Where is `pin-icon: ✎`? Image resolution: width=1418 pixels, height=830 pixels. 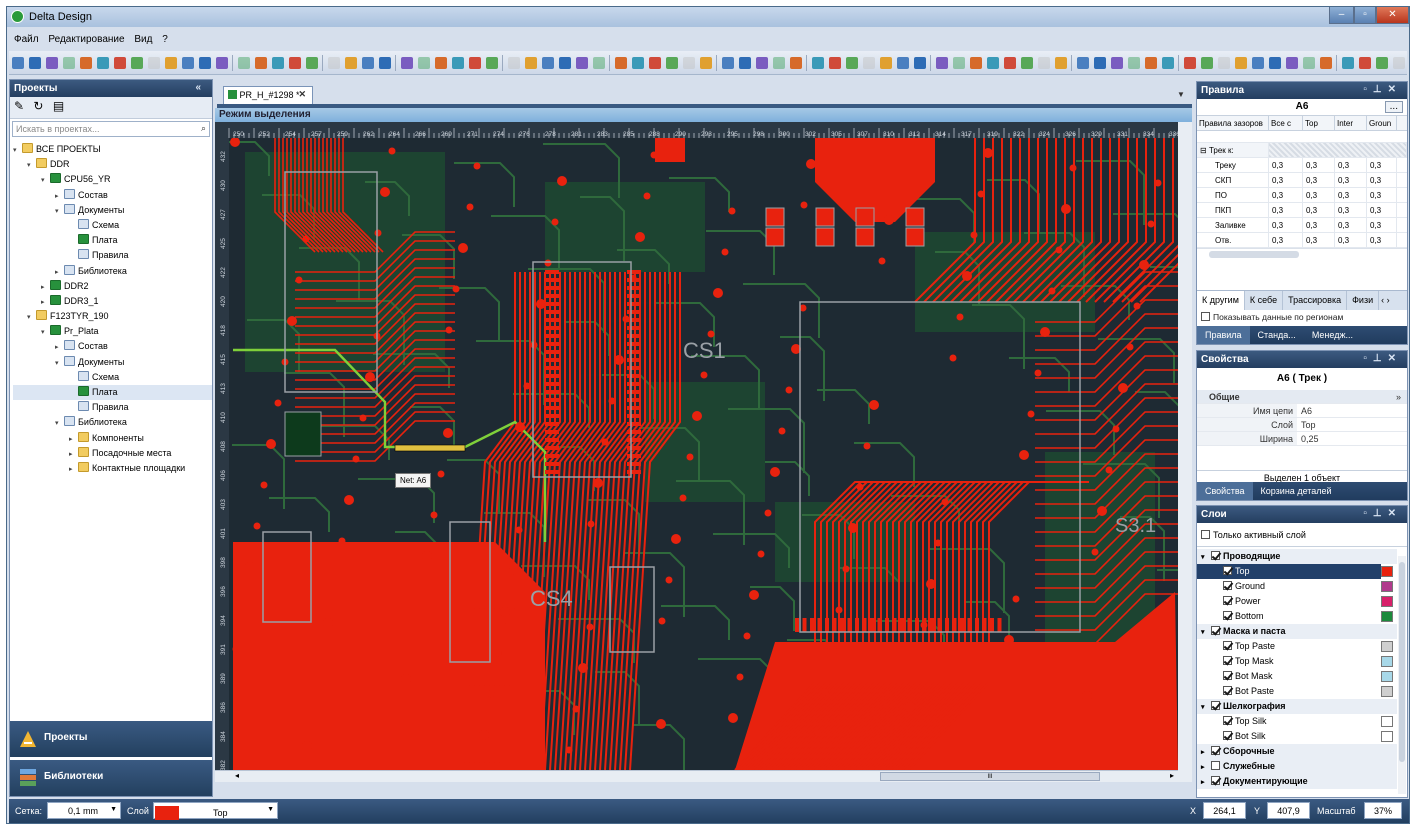 pin-icon: ✎ is located at coordinates (19, 106).